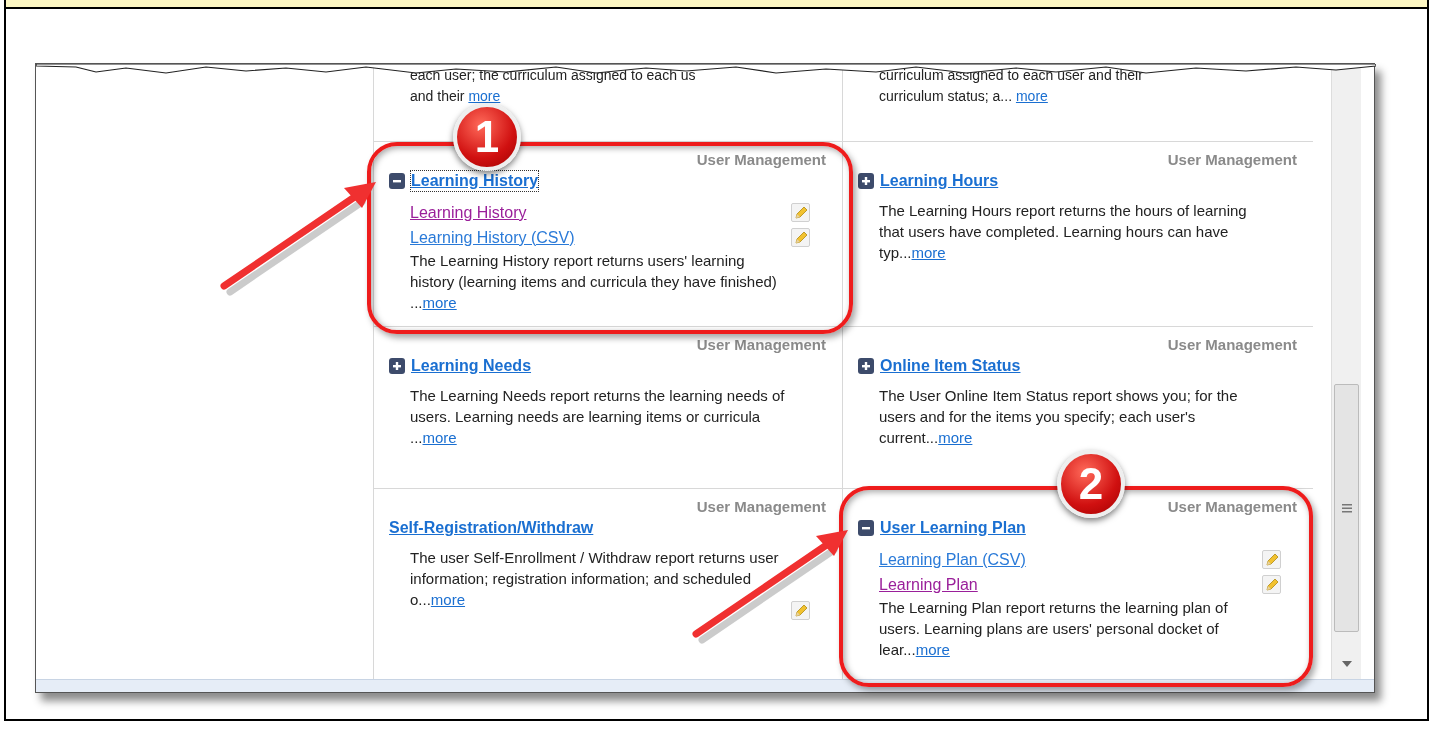  What do you see at coordinates (939, 181) in the screenshot?
I see `report-title-link: Learning Hours` at bounding box center [939, 181].